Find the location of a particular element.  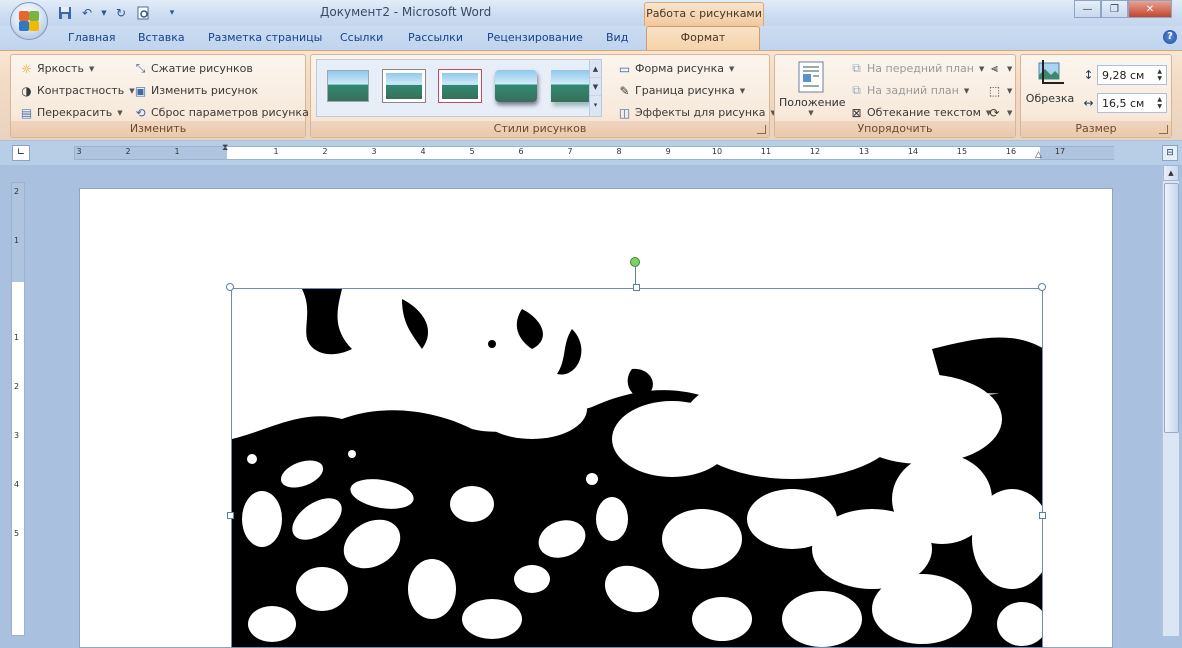

group-label-size: Размер is located at coordinates (1096, 129).